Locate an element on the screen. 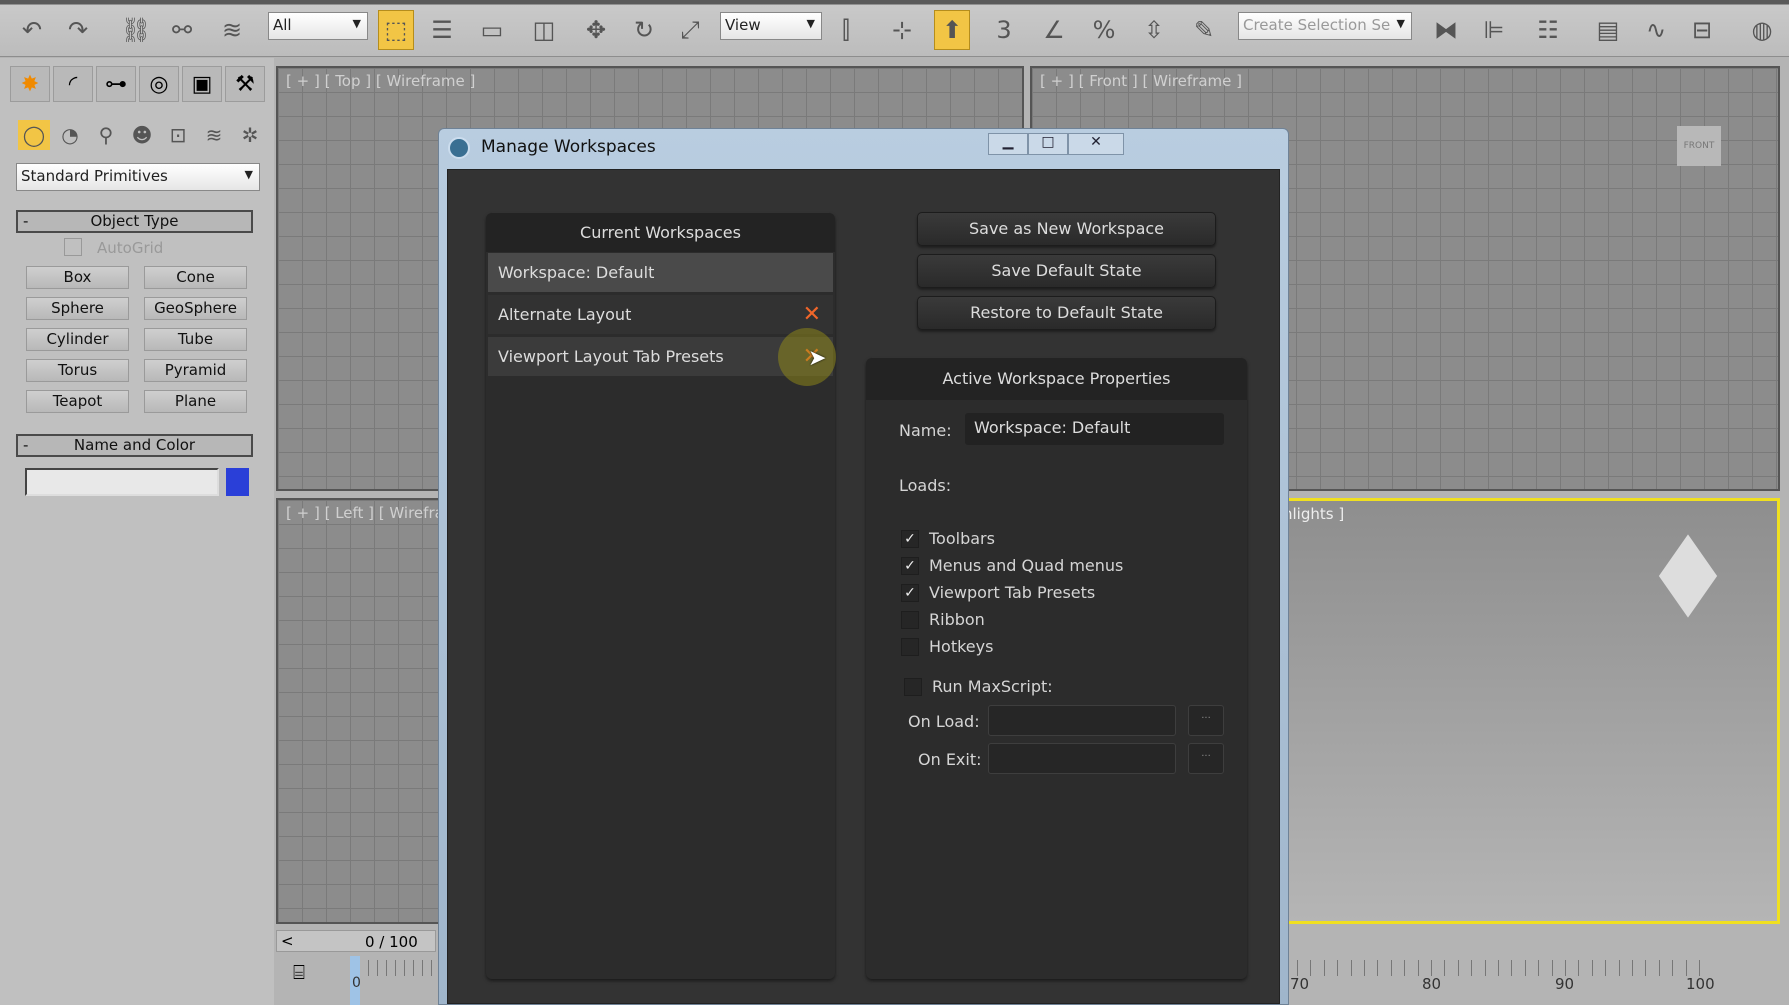  move-icon: ✥ is located at coordinates (596, 30).